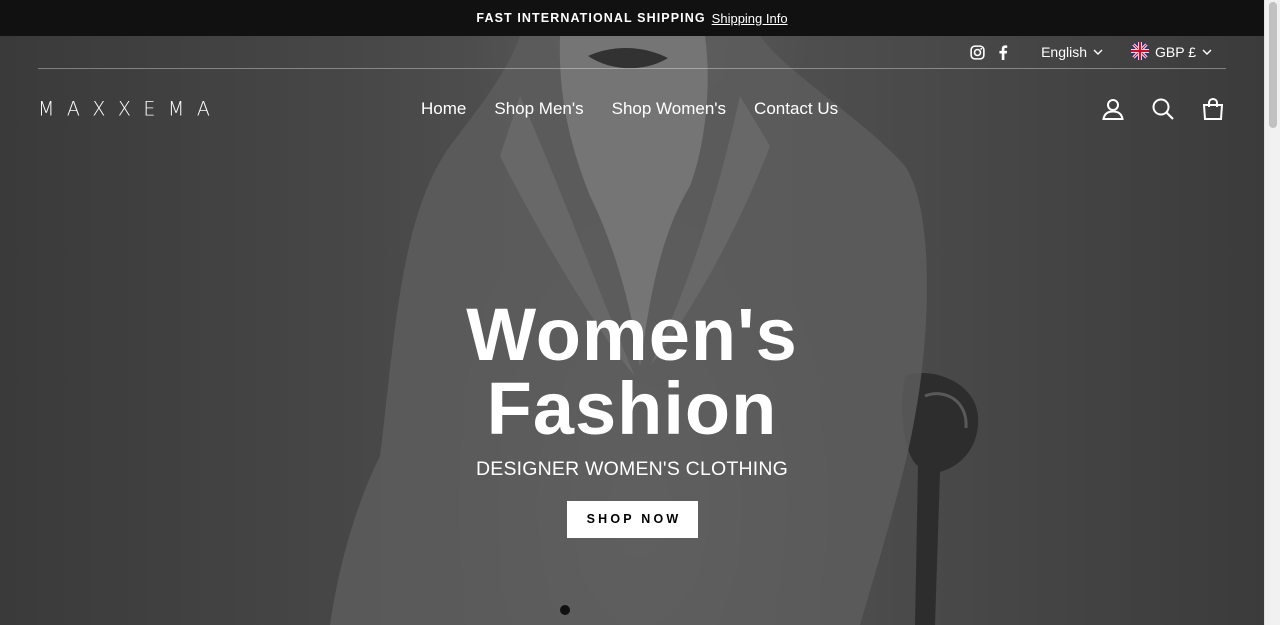 The height and width of the screenshot is (625, 1280). What do you see at coordinates (1175, 52) in the screenshot?
I see `currency-label: GBP £` at bounding box center [1175, 52].